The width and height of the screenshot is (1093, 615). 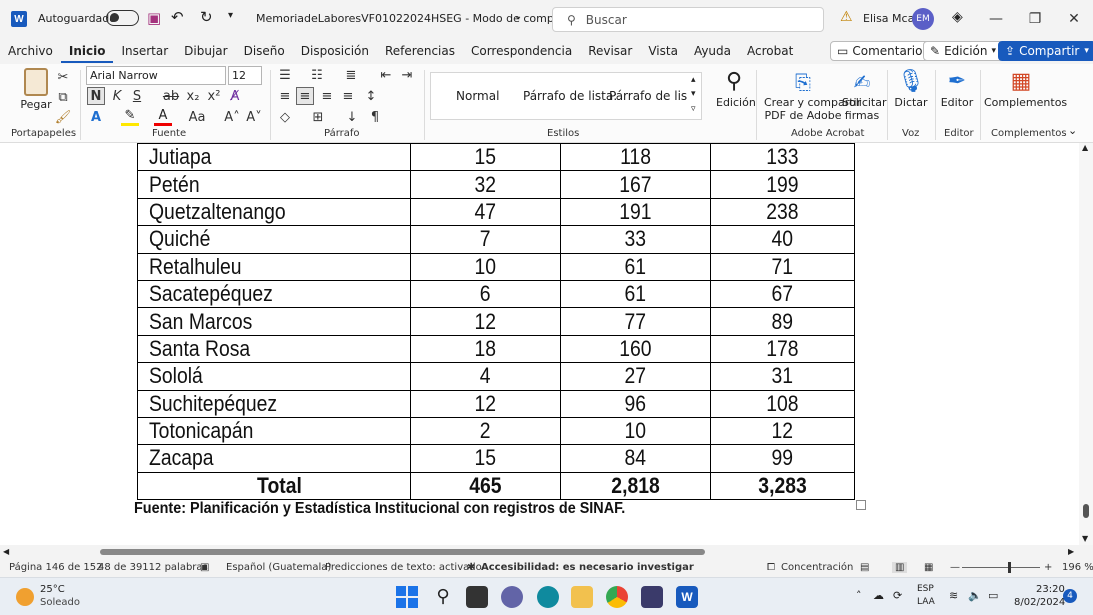 I want to click on weather-sun-icon, so click(x=25, y=597).